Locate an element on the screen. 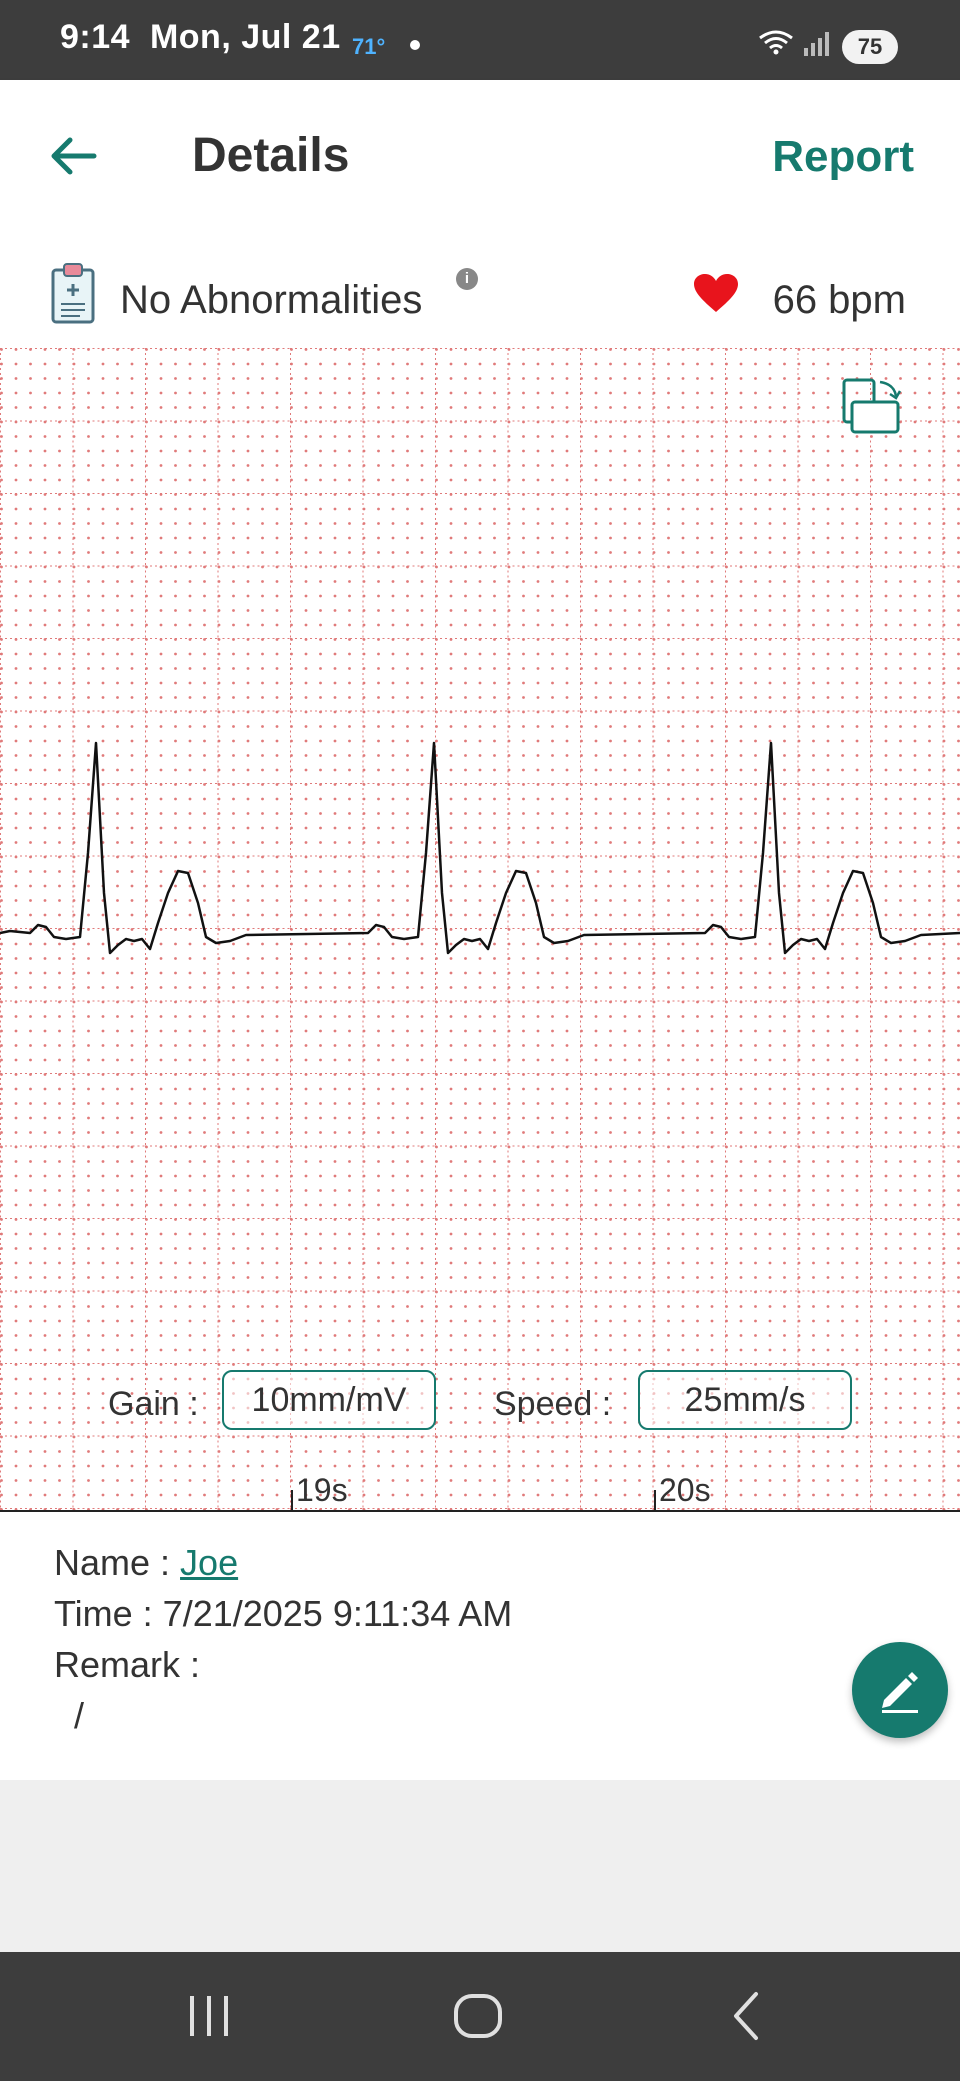 This screenshot has height=2081, width=960. edit-button is located at coordinates (900, 1690).